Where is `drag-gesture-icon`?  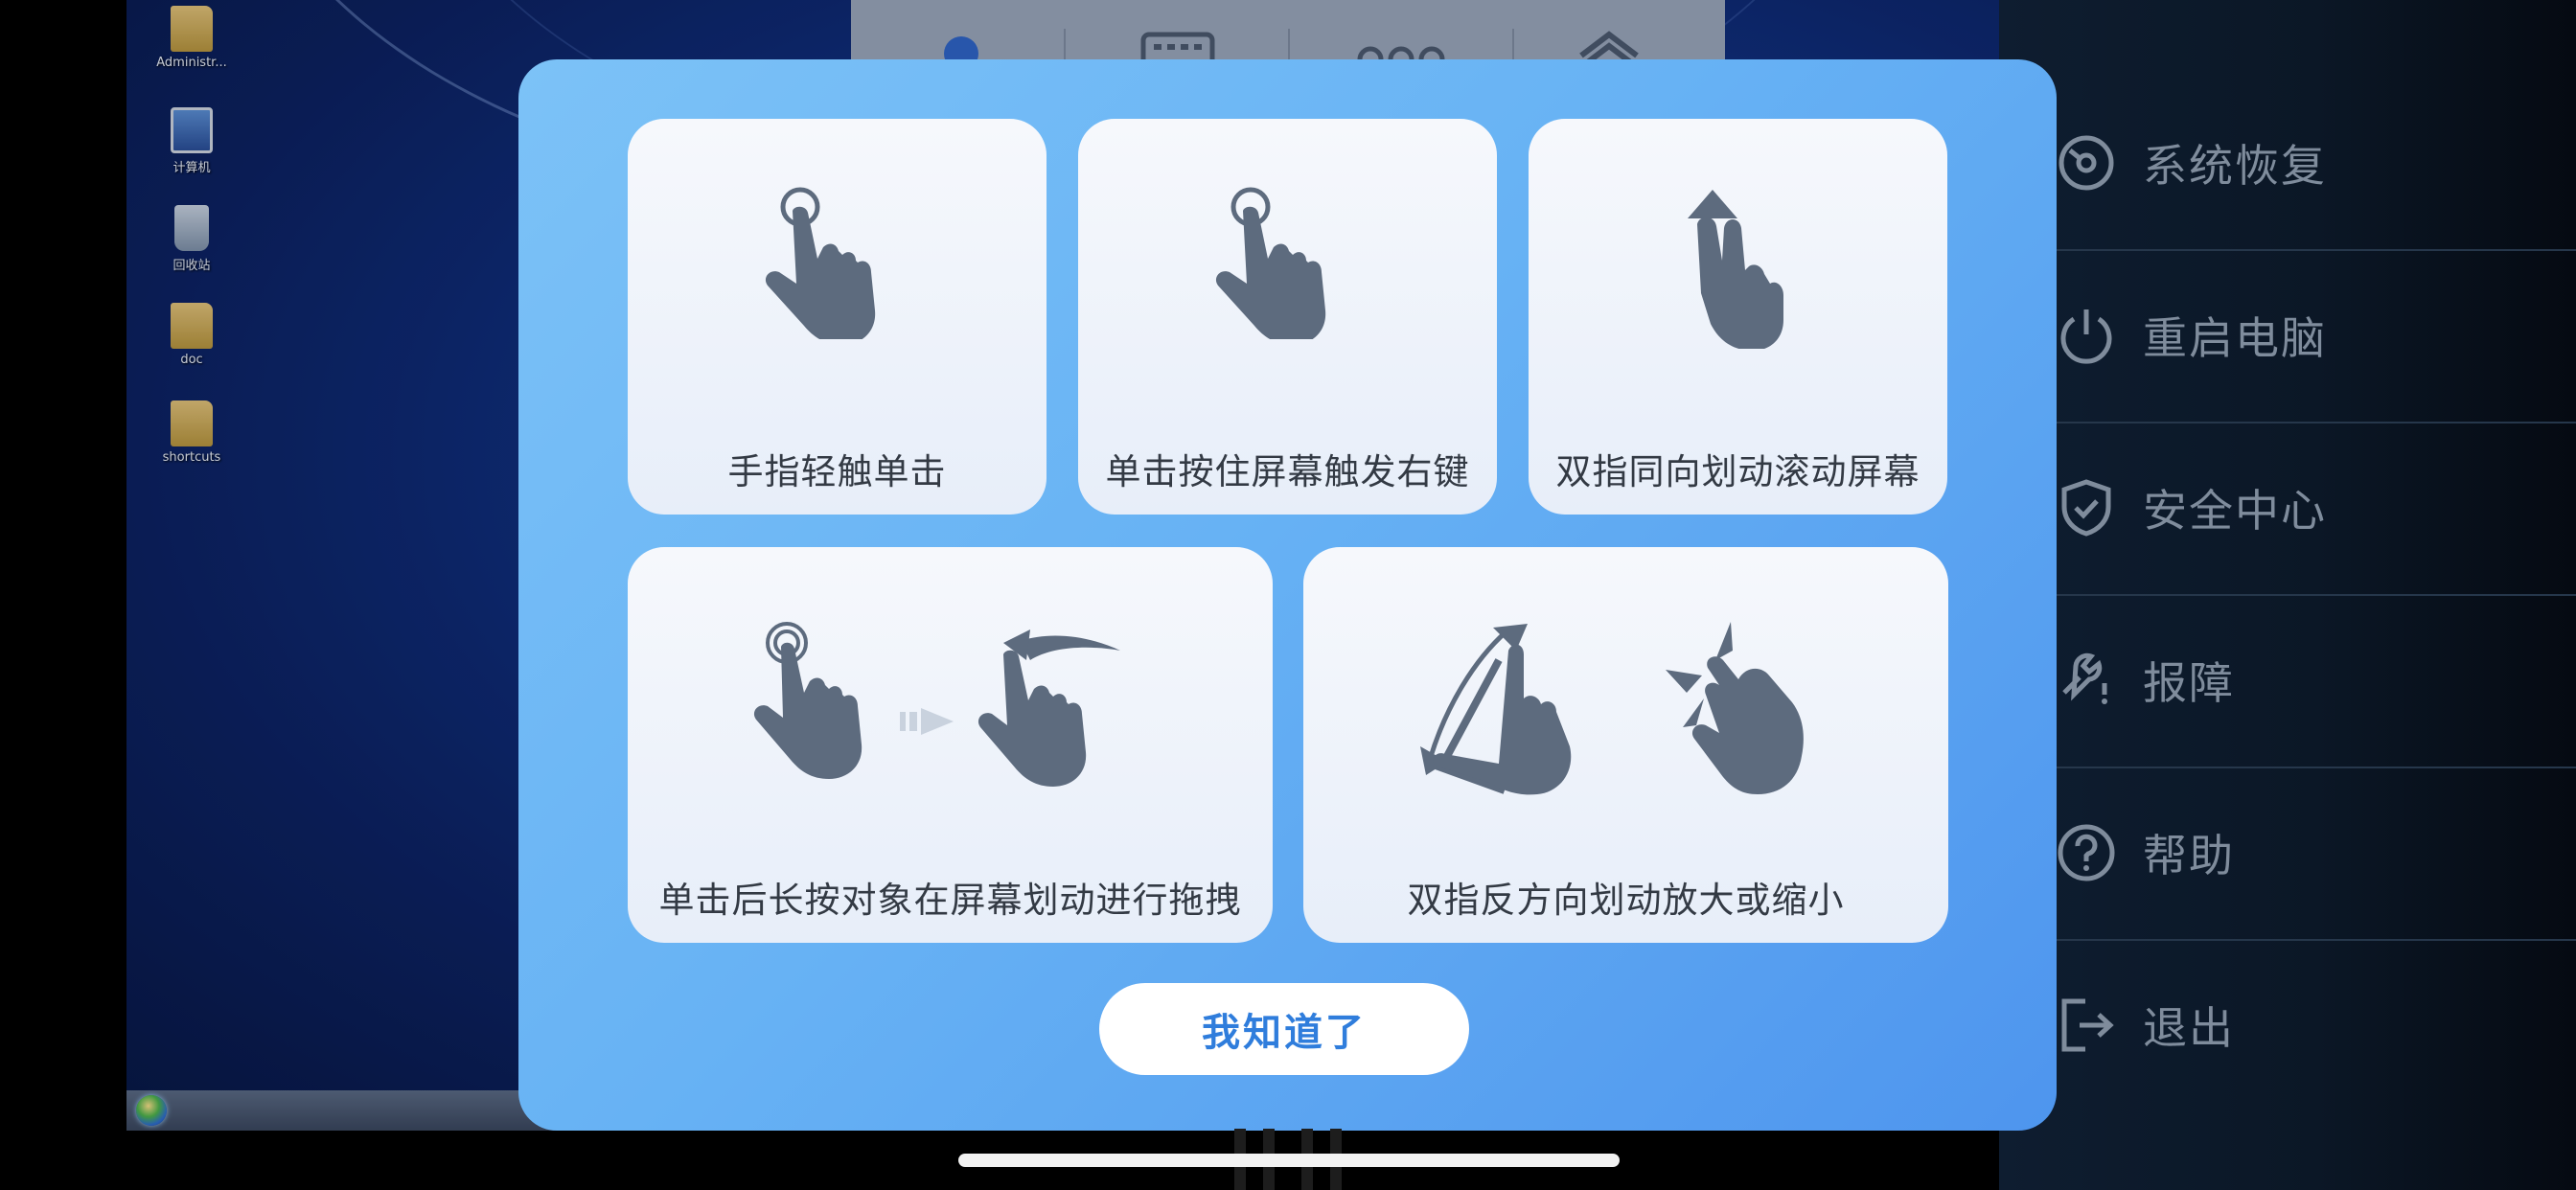 drag-gesture-icon is located at coordinates (936, 704).